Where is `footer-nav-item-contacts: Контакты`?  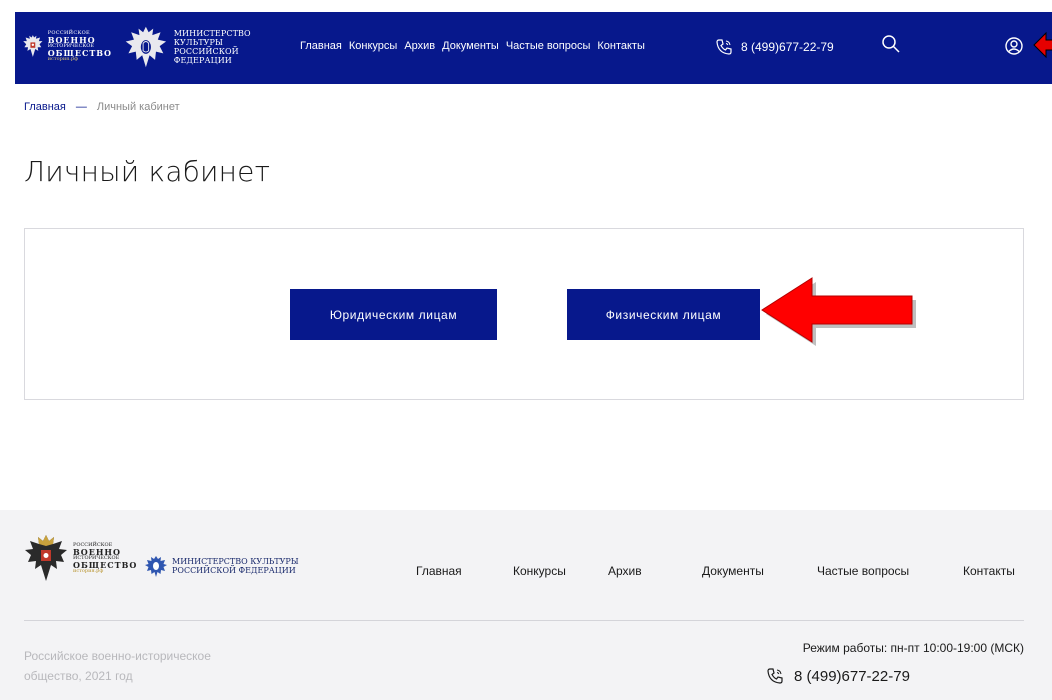 footer-nav-item-contacts: Контакты is located at coordinates (989, 571).